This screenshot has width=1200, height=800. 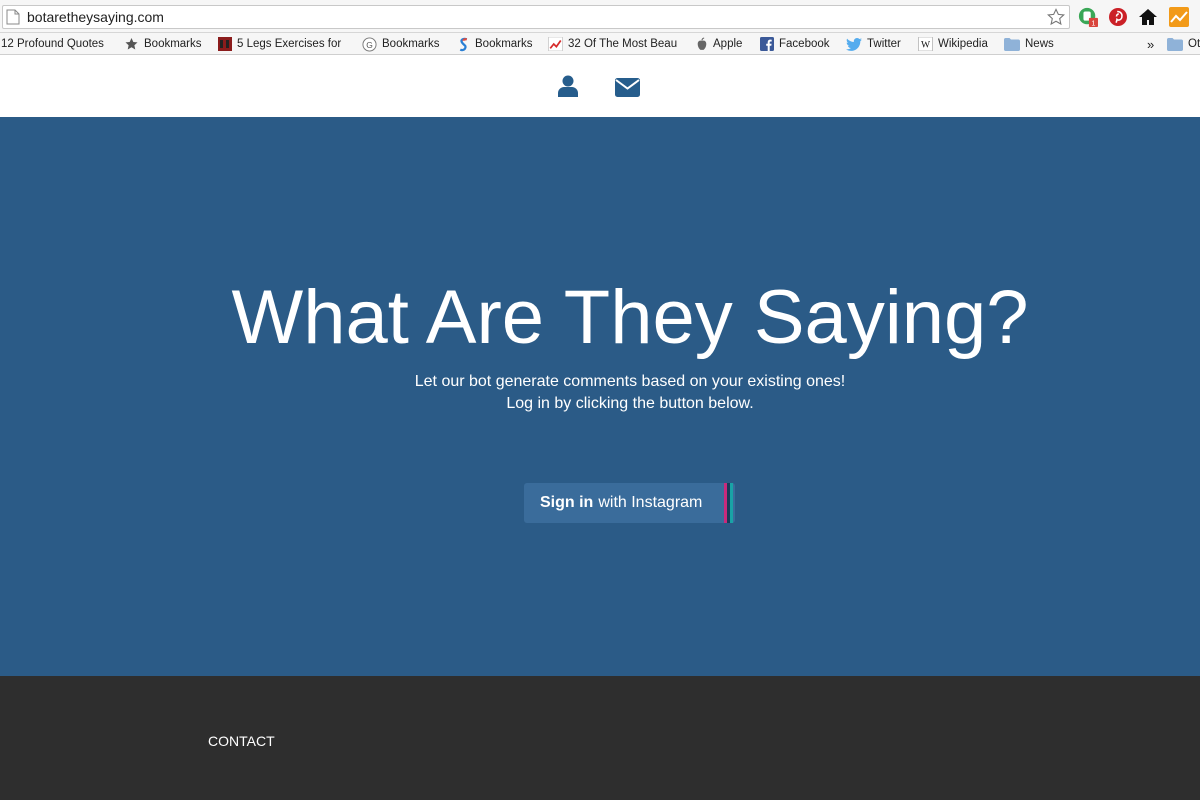 What do you see at coordinates (884, 44) in the screenshot?
I see `bookmark-label: Twitter` at bounding box center [884, 44].